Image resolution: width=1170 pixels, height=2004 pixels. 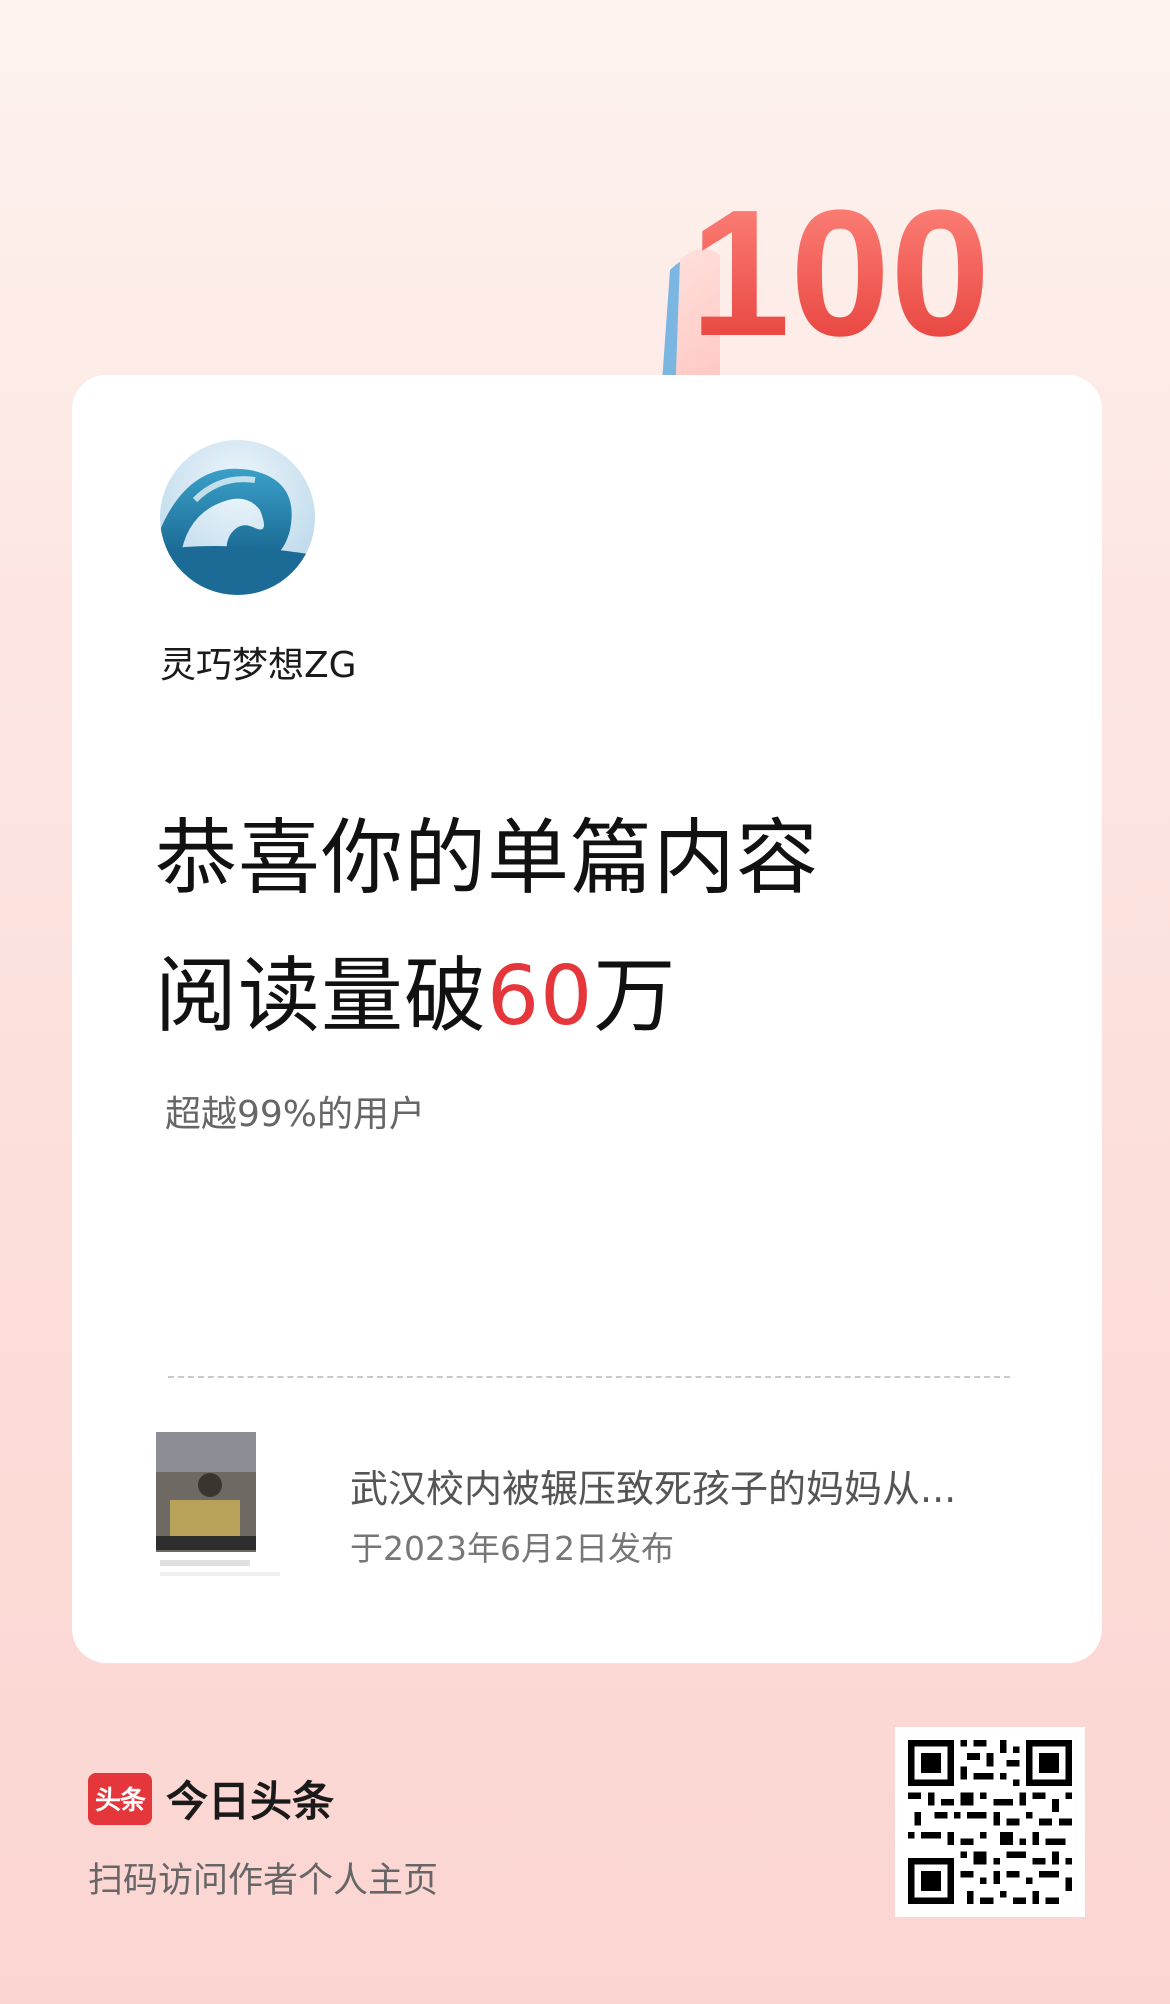 I want to click on headline-line1: 恭喜你的单篇内容, so click(x=487, y=858).